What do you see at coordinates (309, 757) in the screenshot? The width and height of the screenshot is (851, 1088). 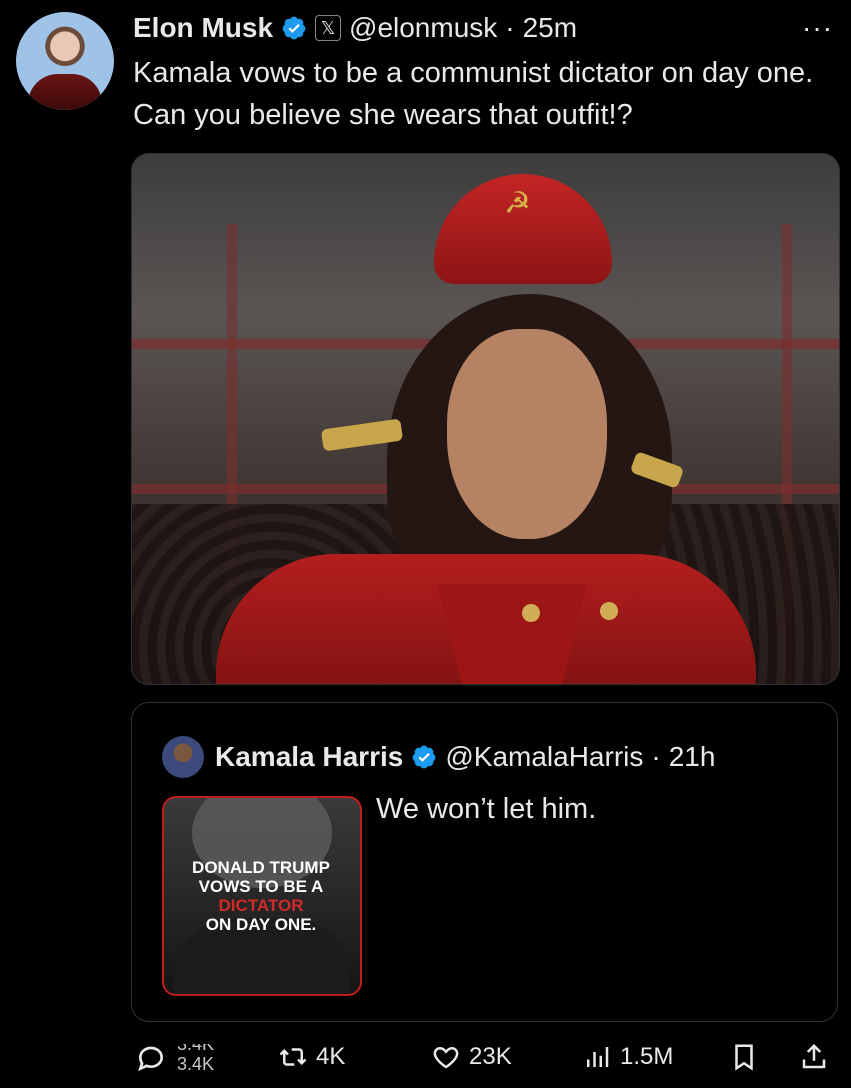 I see `quoted-author-name: Kamala Harris` at bounding box center [309, 757].